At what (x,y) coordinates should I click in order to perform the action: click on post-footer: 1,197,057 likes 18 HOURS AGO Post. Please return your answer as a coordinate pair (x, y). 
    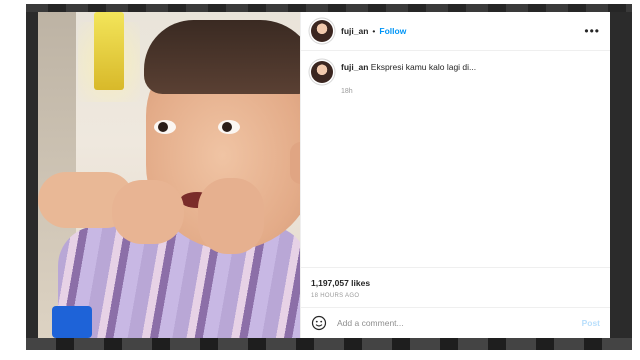
    Looking at the image, I should click on (455, 302).